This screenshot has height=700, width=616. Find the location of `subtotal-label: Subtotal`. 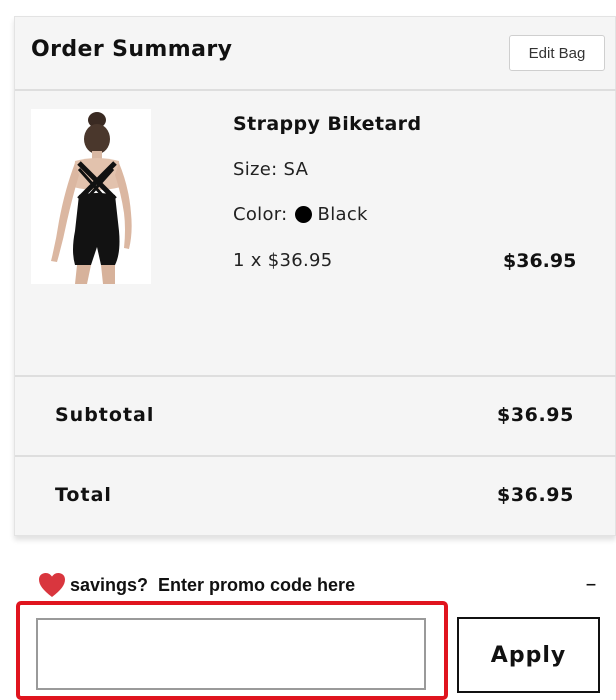

subtotal-label: Subtotal is located at coordinates (105, 415).